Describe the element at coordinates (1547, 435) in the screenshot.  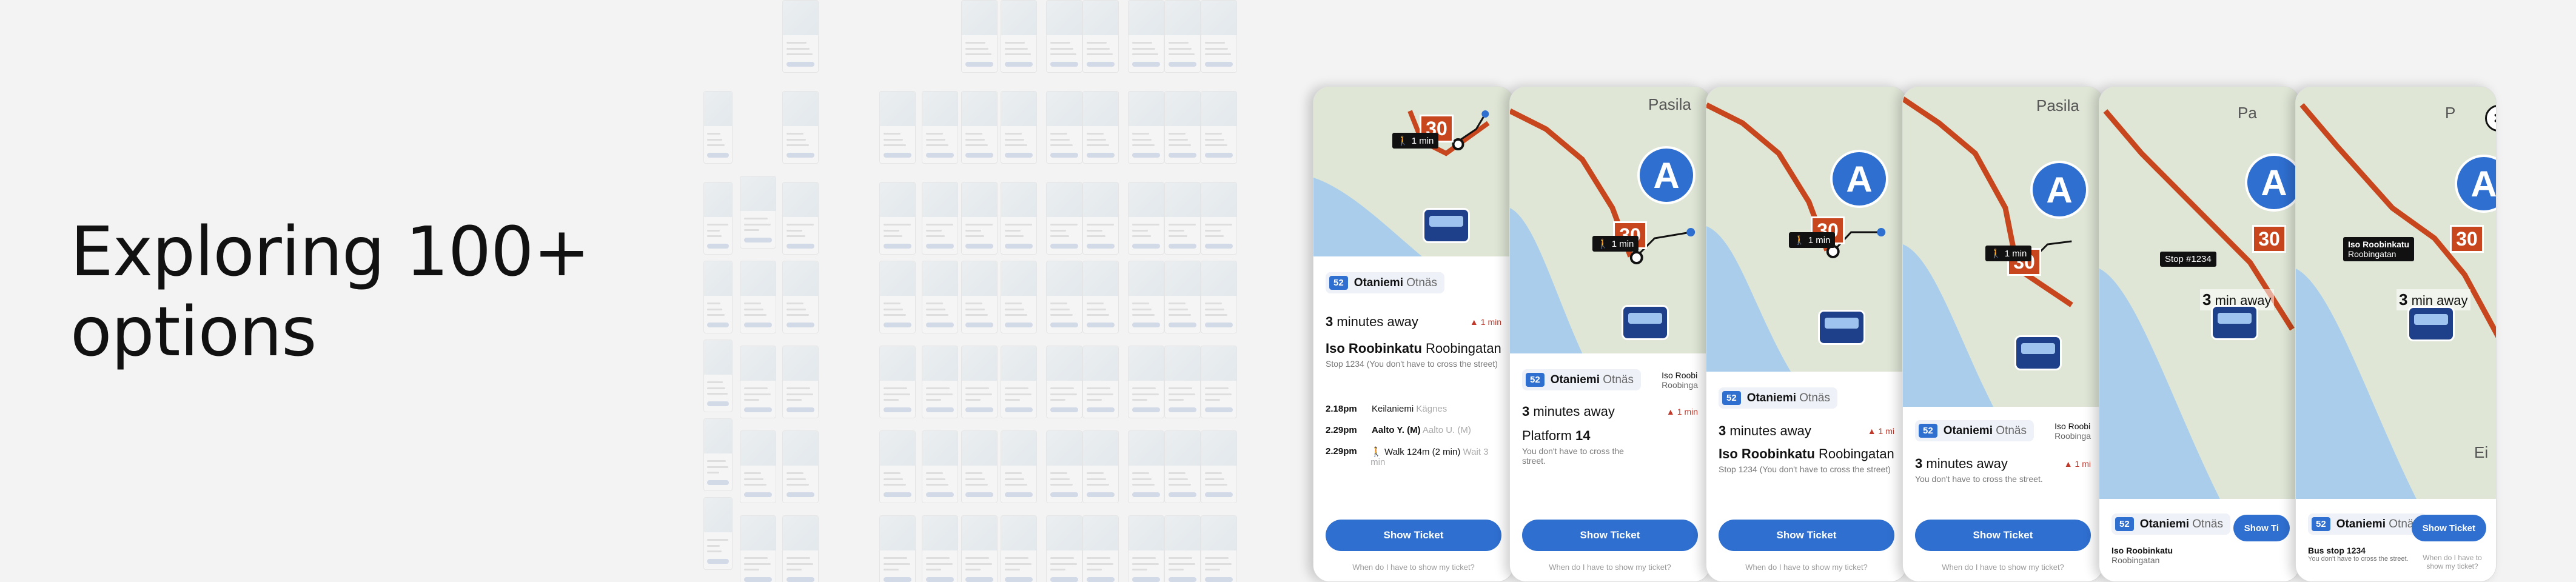
I see `platform-label: Platform` at that location.